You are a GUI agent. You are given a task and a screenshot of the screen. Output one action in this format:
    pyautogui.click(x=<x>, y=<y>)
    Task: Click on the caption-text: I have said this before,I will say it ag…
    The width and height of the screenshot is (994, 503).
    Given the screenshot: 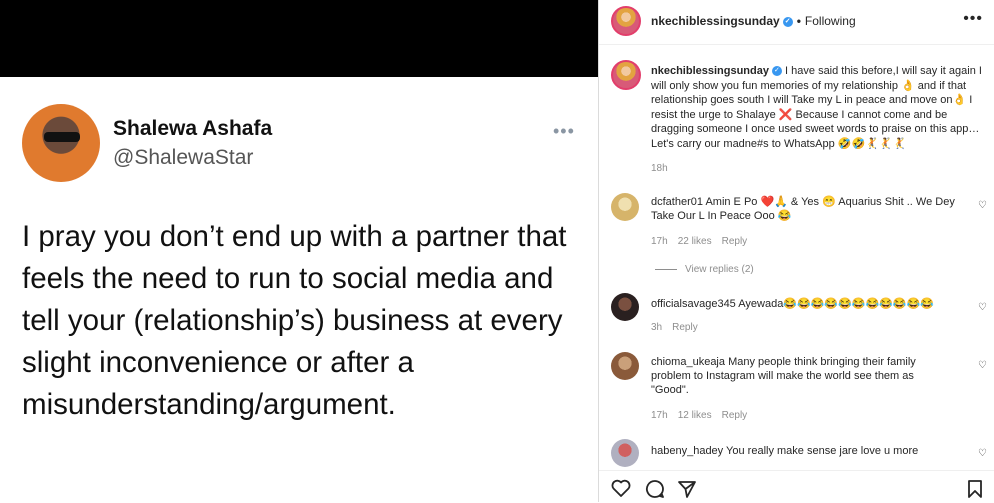 What is the action you would take?
    pyautogui.click(x=816, y=107)
    